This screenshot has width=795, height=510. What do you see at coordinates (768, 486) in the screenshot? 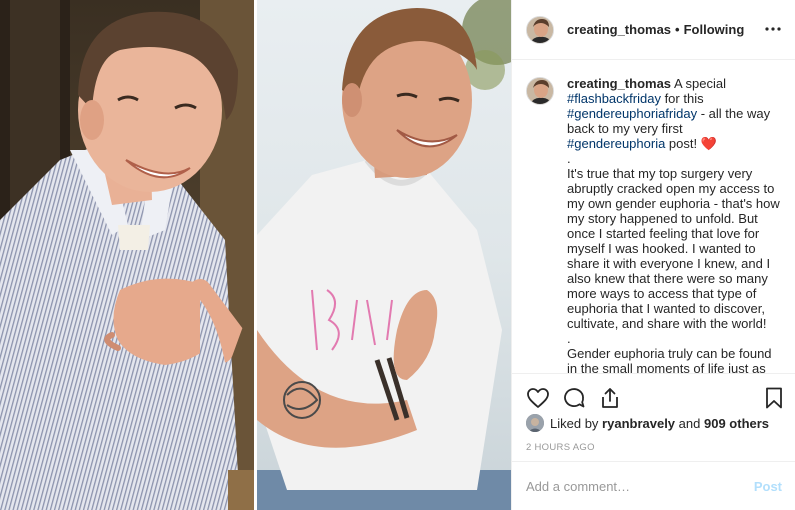
I see `post-comment-button: Post` at bounding box center [768, 486].